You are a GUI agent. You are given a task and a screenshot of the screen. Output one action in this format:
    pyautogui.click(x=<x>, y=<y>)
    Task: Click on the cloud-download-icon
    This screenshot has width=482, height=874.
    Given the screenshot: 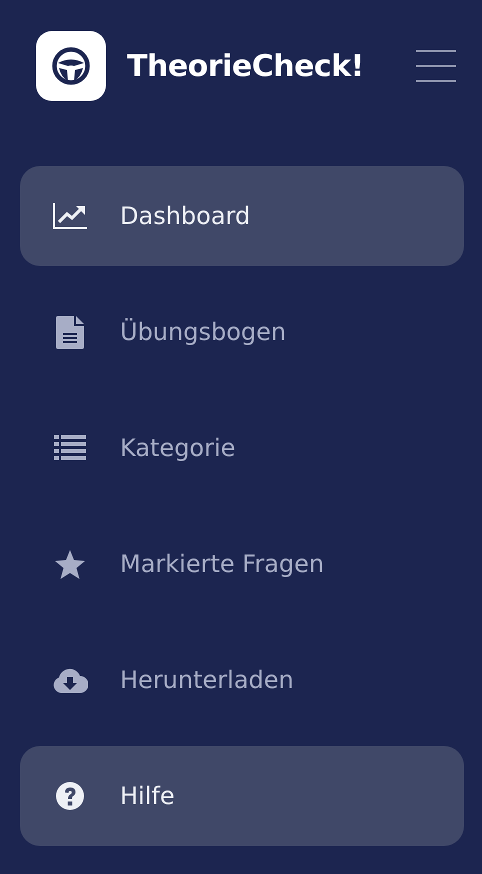 What is the action you would take?
    pyautogui.click(x=70, y=680)
    